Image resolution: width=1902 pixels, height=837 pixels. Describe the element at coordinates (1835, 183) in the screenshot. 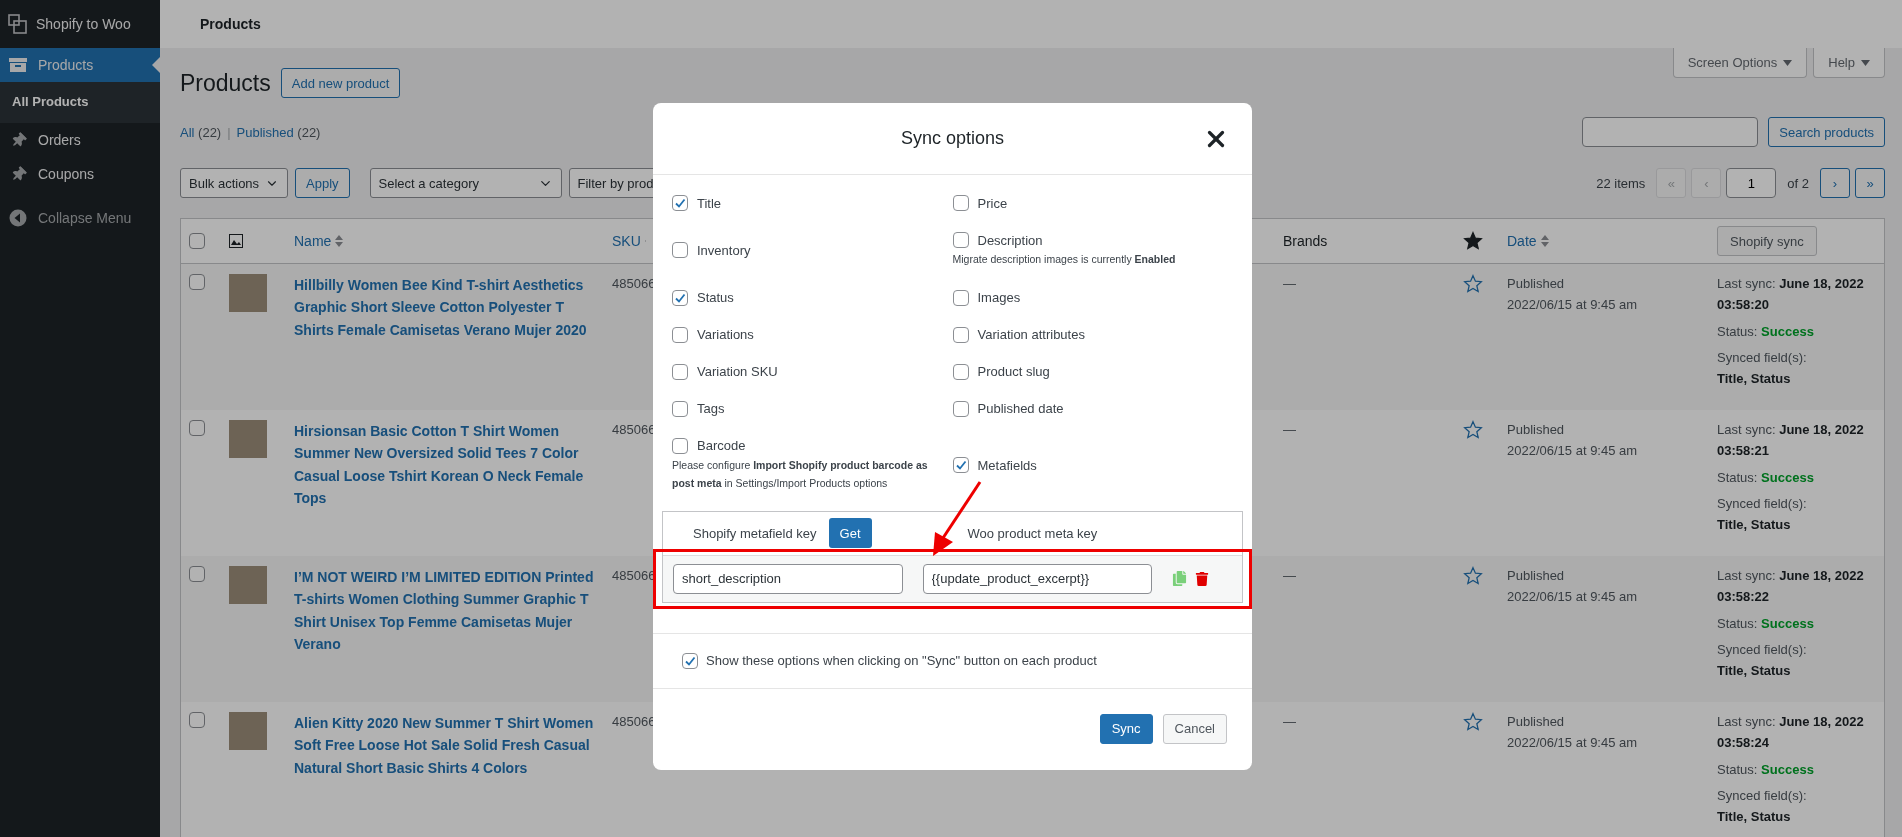

I see `pagination-button: ›` at that location.